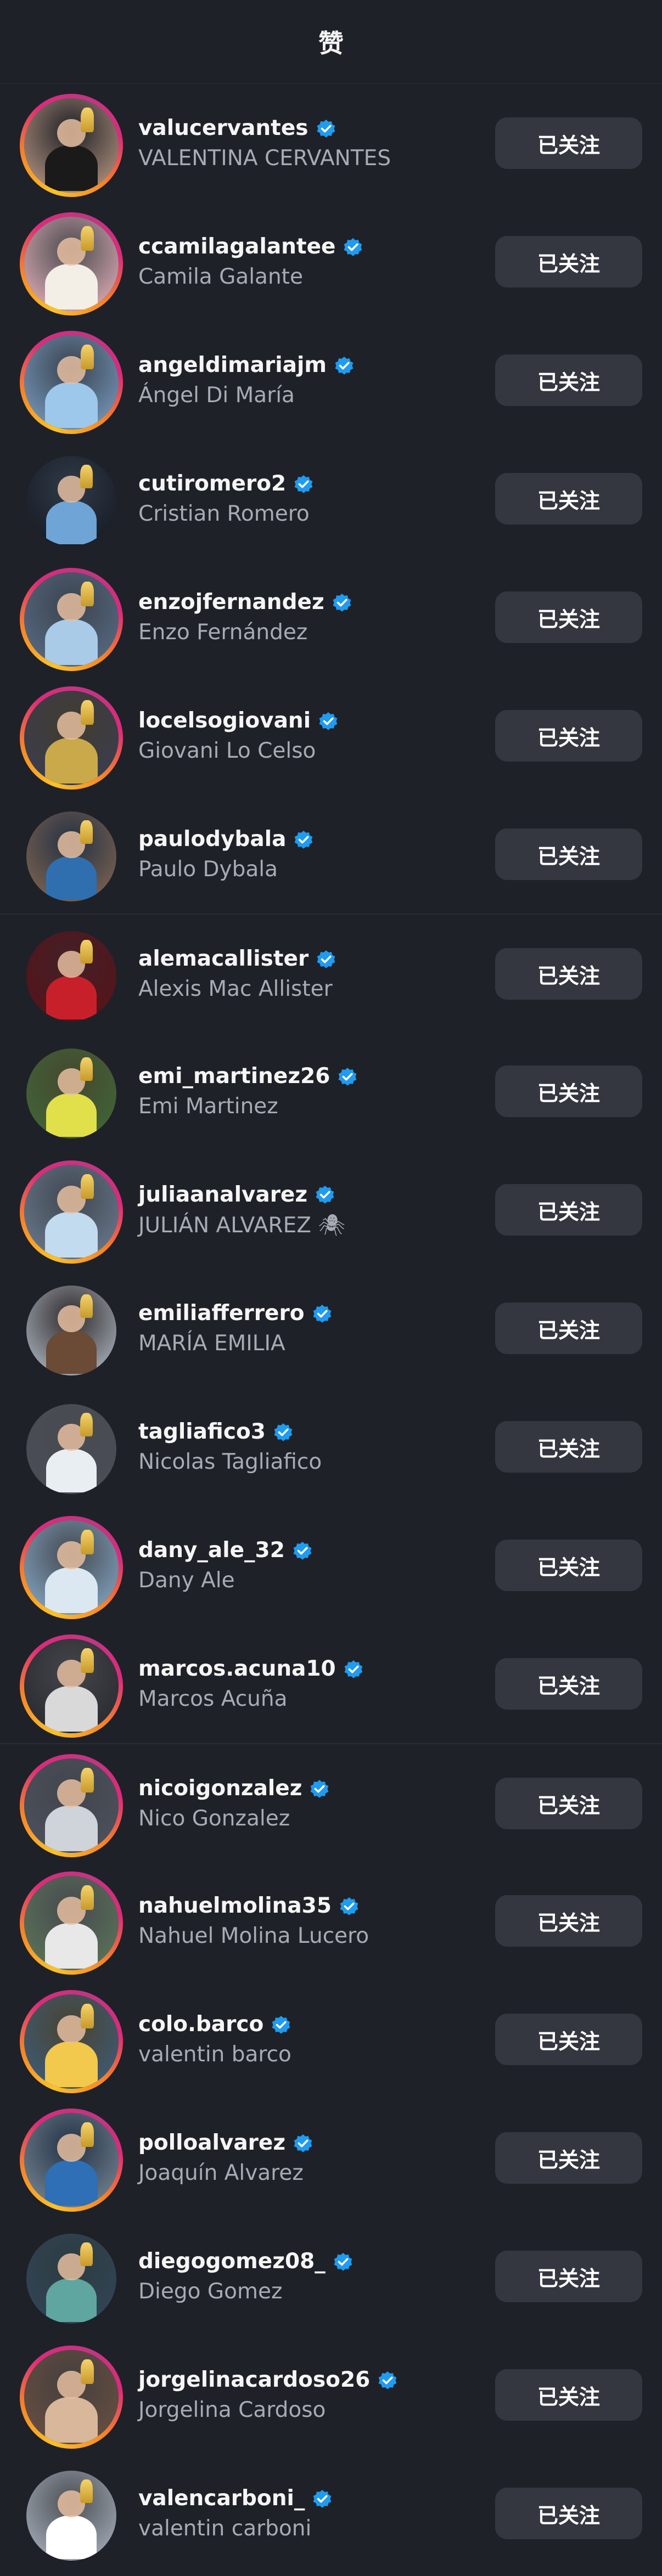  What do you see at coordinates (309, 1447) in the screenshot?
I see `user-info: tagliafico3 Nicolas Tagliafico` at bounding box center [309, 1447].